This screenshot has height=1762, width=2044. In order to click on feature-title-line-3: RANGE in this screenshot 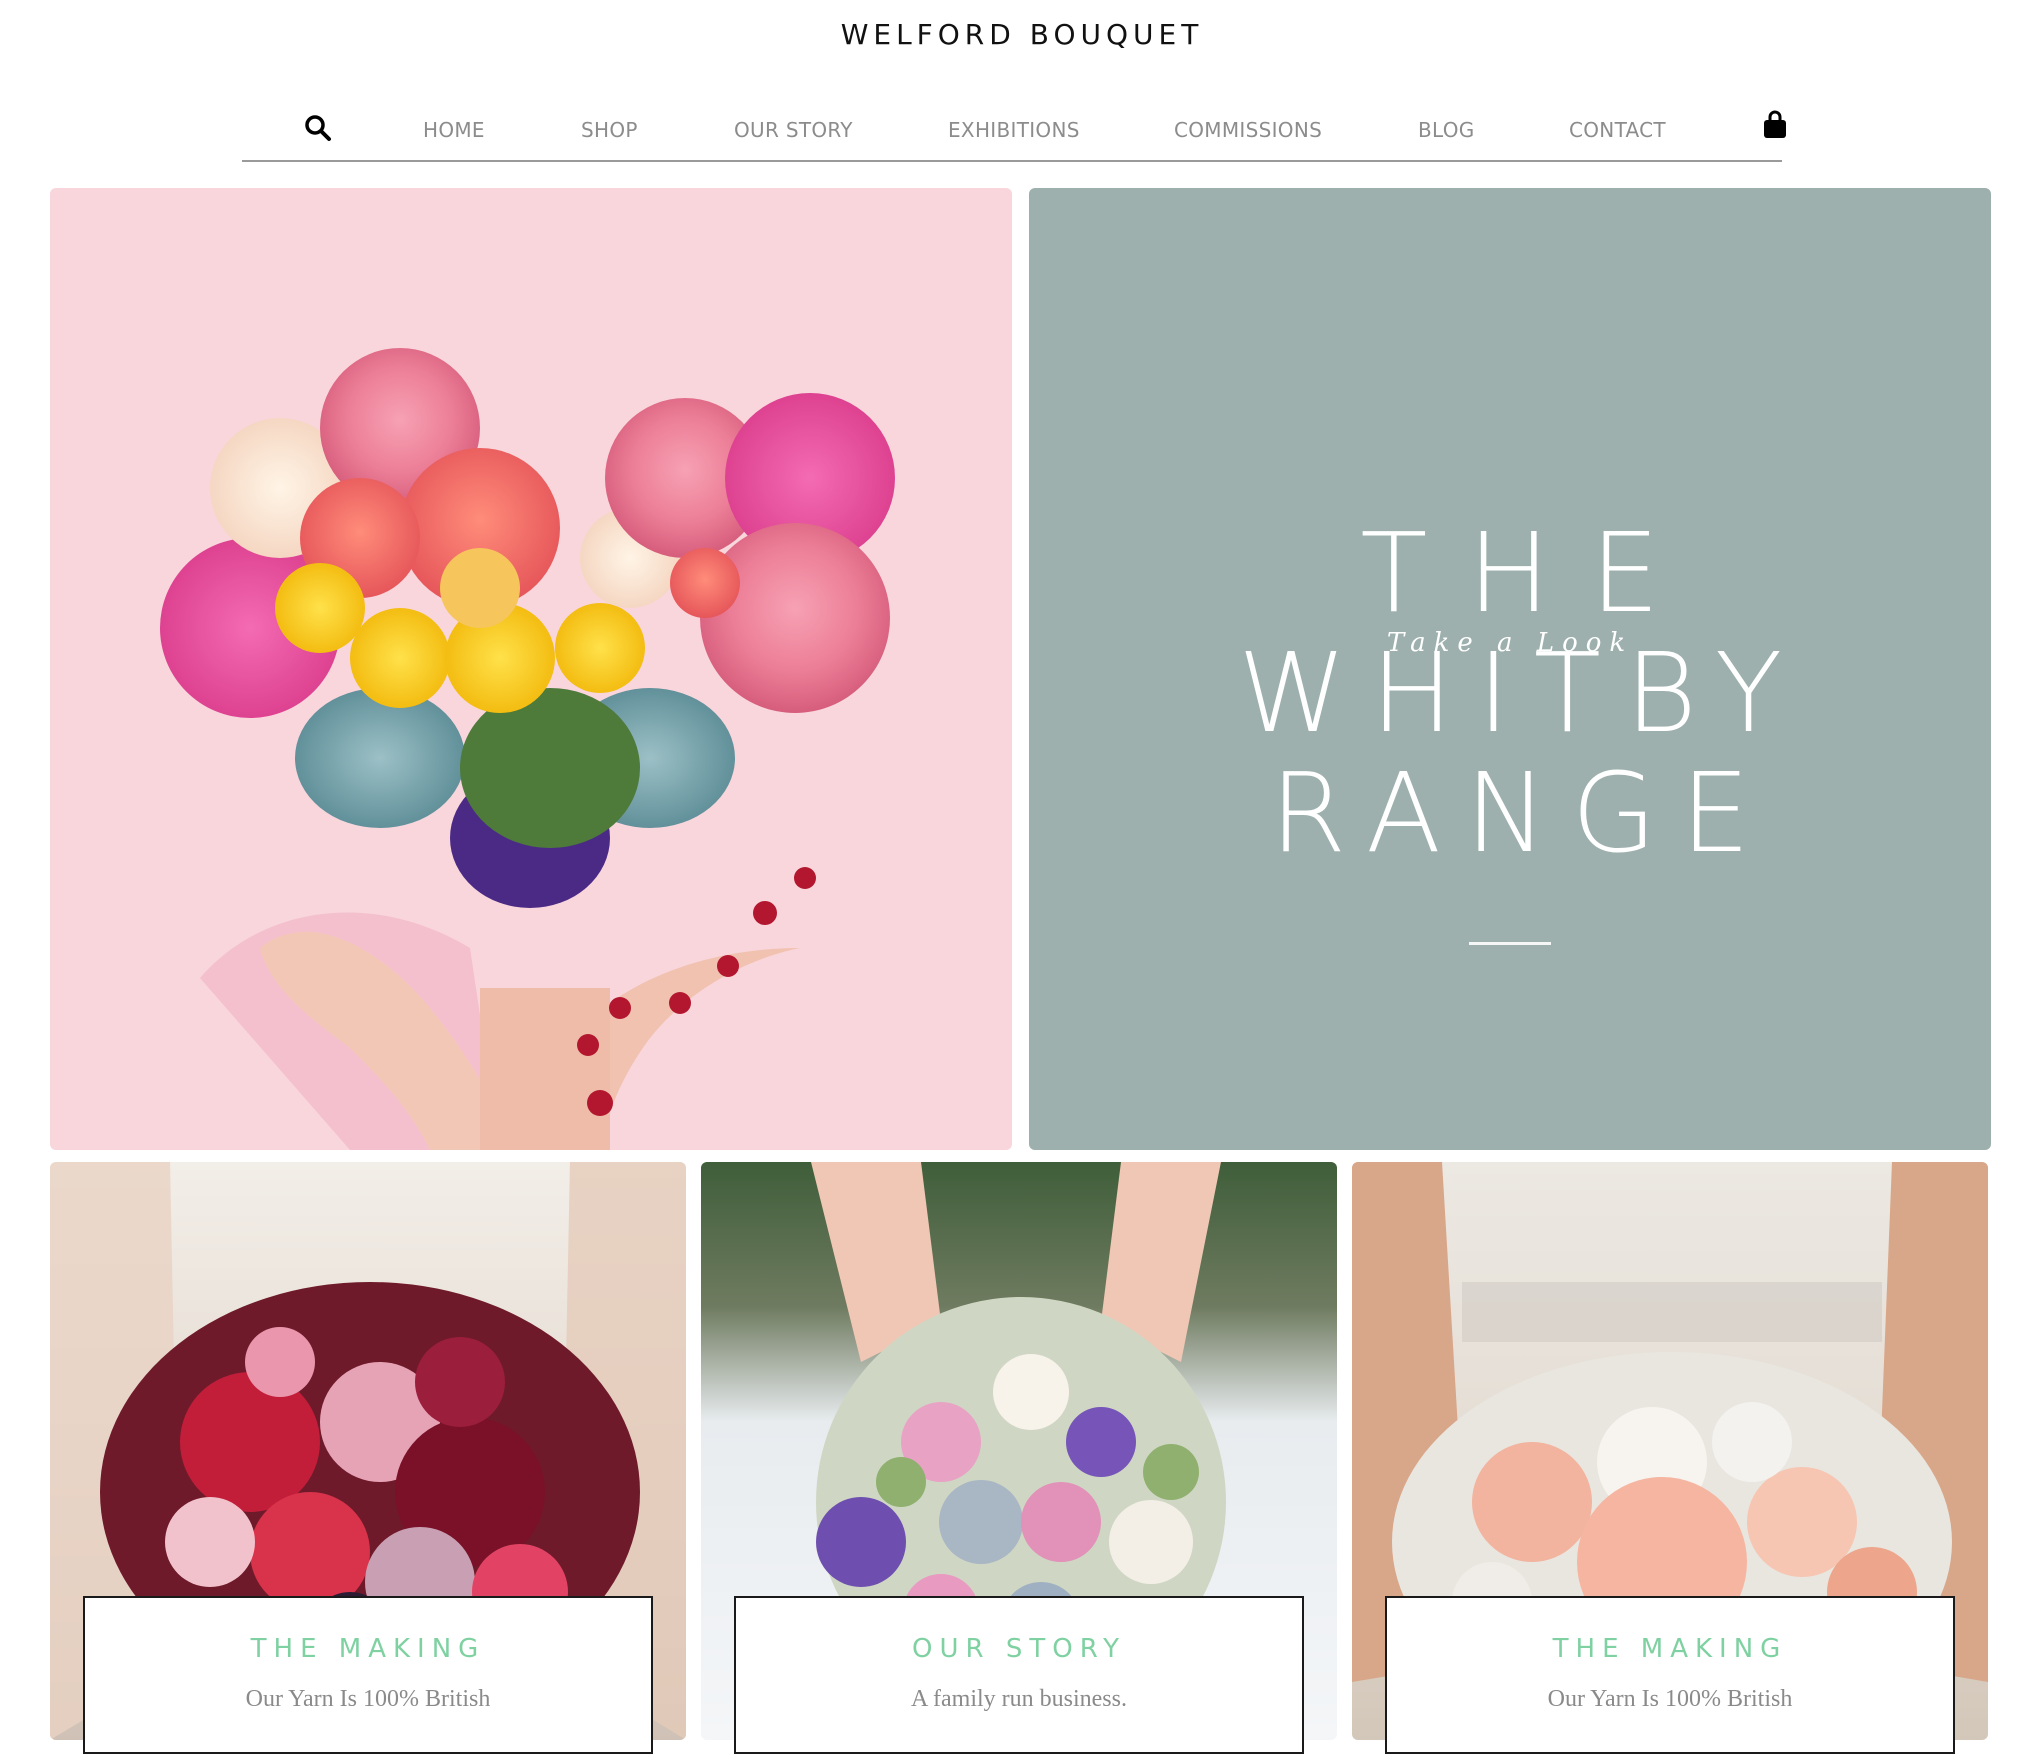, I will do `click(1522, 813)`.